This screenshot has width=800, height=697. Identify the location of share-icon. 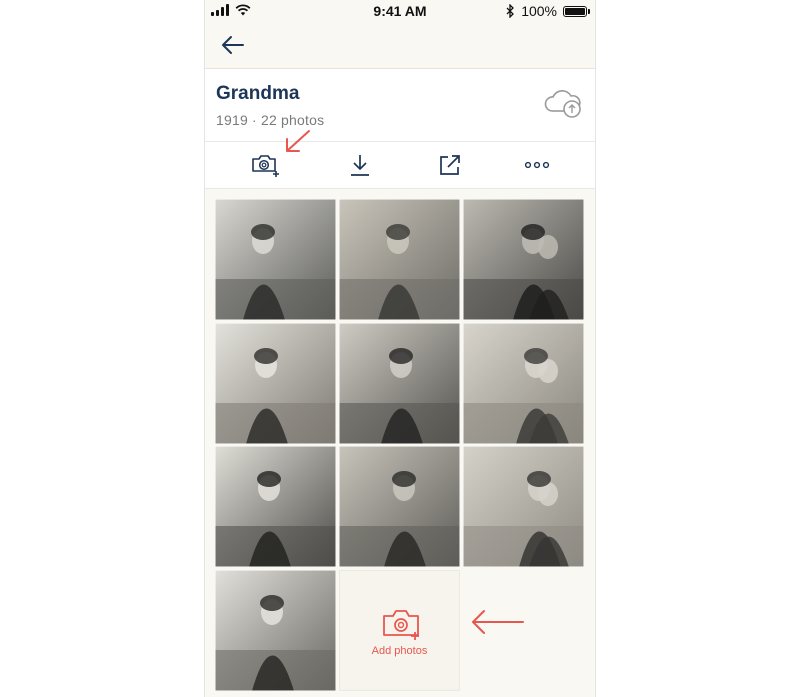
(450, 165).